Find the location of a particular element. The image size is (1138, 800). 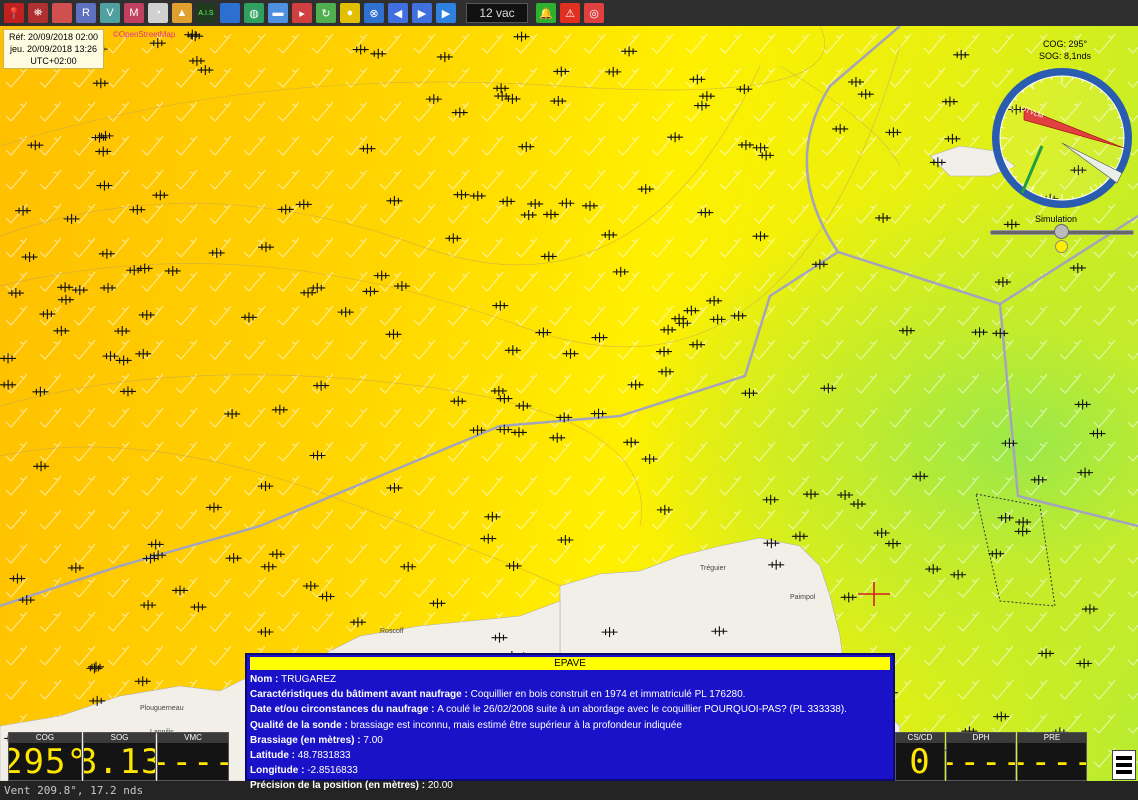

popup-row-value: TRUGAREZ is located at coordinates (309, 679).